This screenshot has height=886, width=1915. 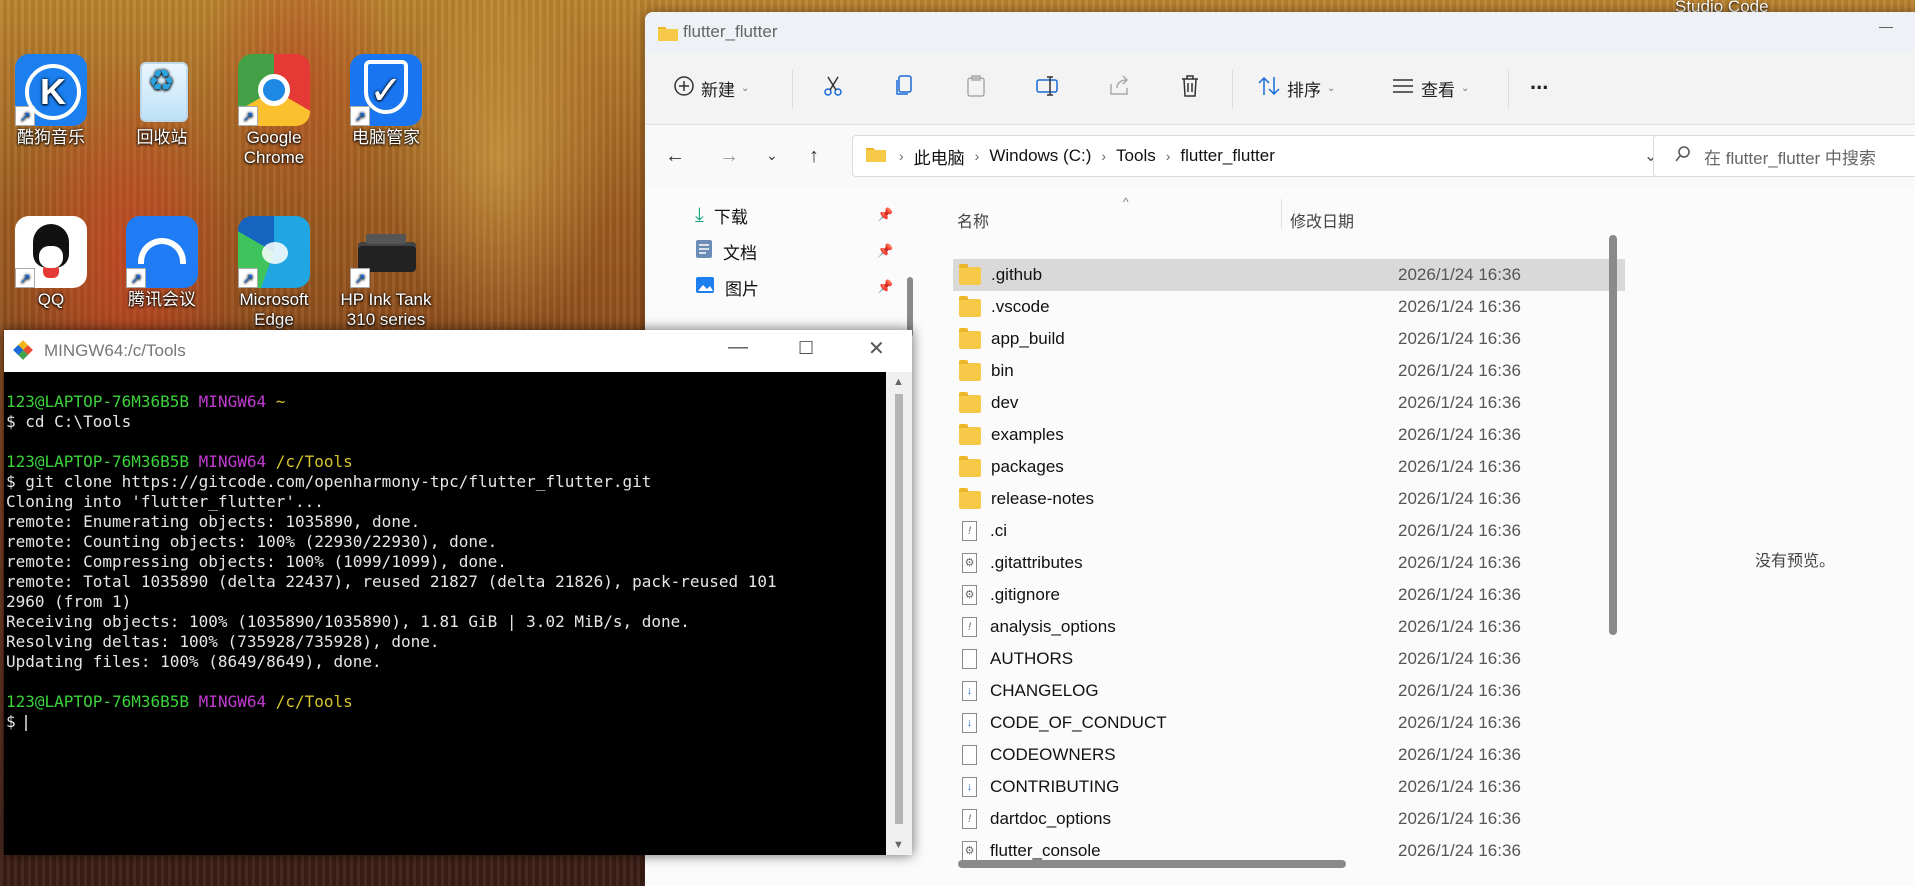 What do you see at coordinates (772, 155) in the screenshot?
I see `recent-locations-chevron-icon: ⌄` at bounding box center [772, 155].